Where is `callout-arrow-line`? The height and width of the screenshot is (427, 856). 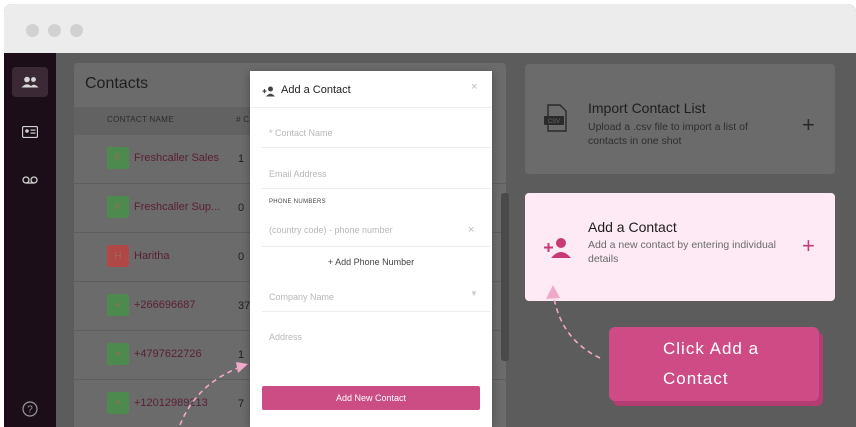 callout-arrow-line is located at coordinates (577, 328).